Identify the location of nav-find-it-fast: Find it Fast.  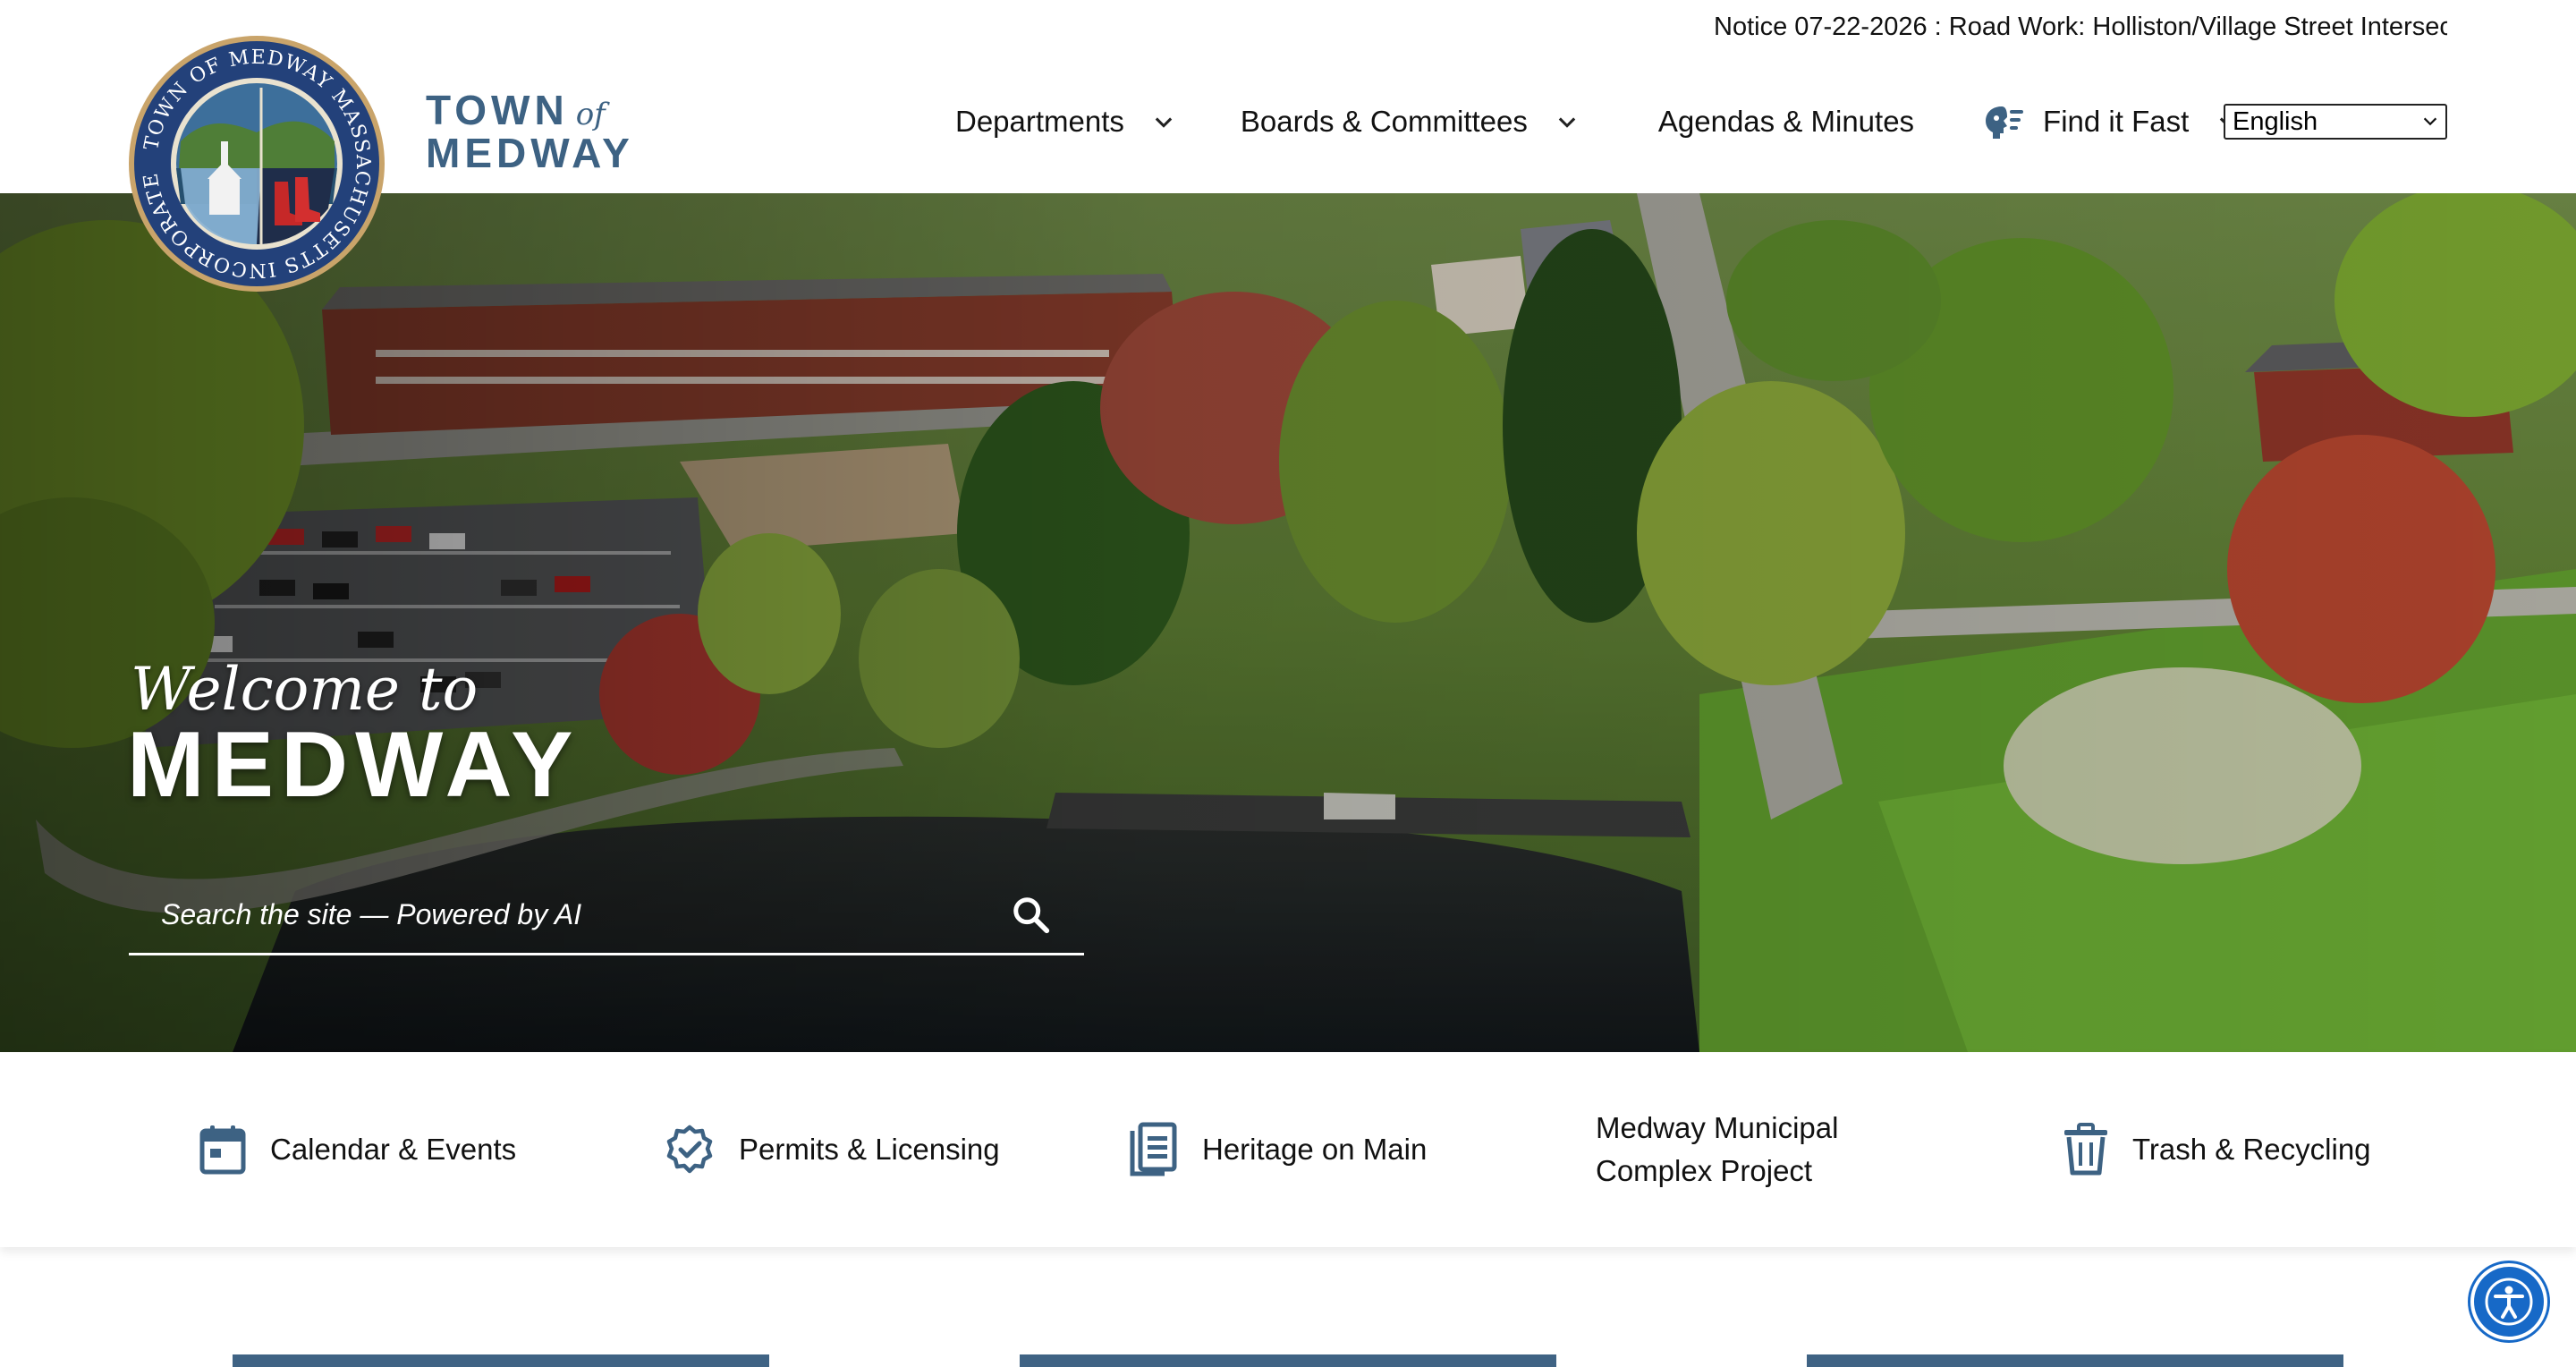
(2111, 121).